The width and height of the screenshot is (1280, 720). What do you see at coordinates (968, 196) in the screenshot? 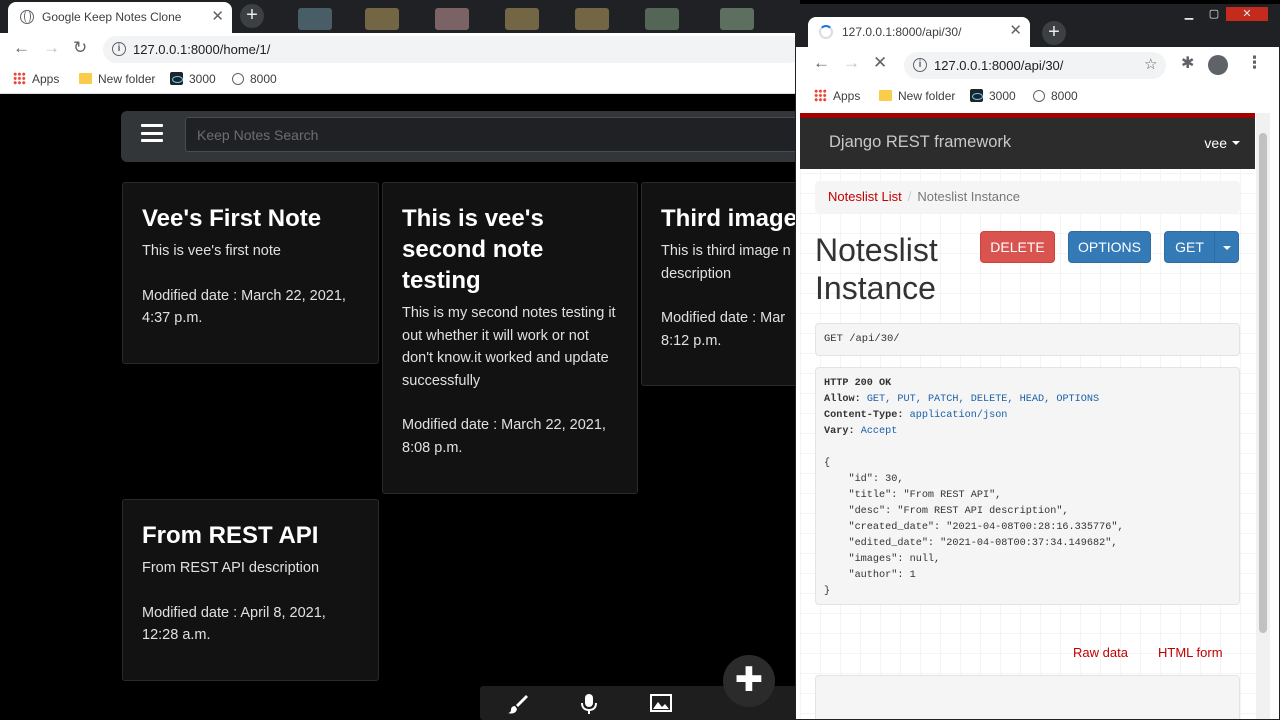
I see `breadcrumb-active: Noteslist Instance` at bounding box center [968, 196].